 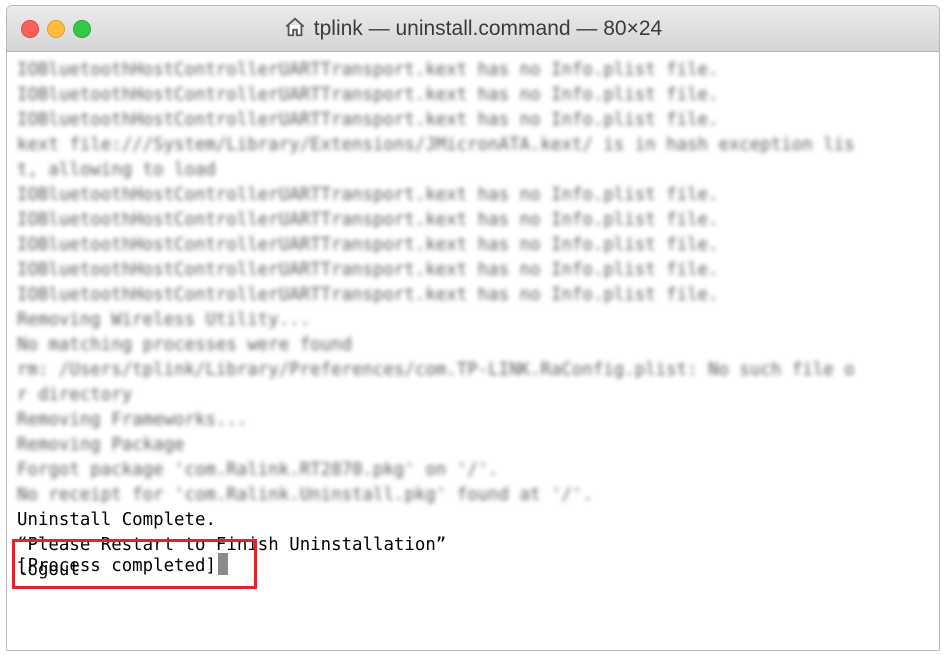 I want to click on terminal-line: r directory, so click(x=75, y=395).